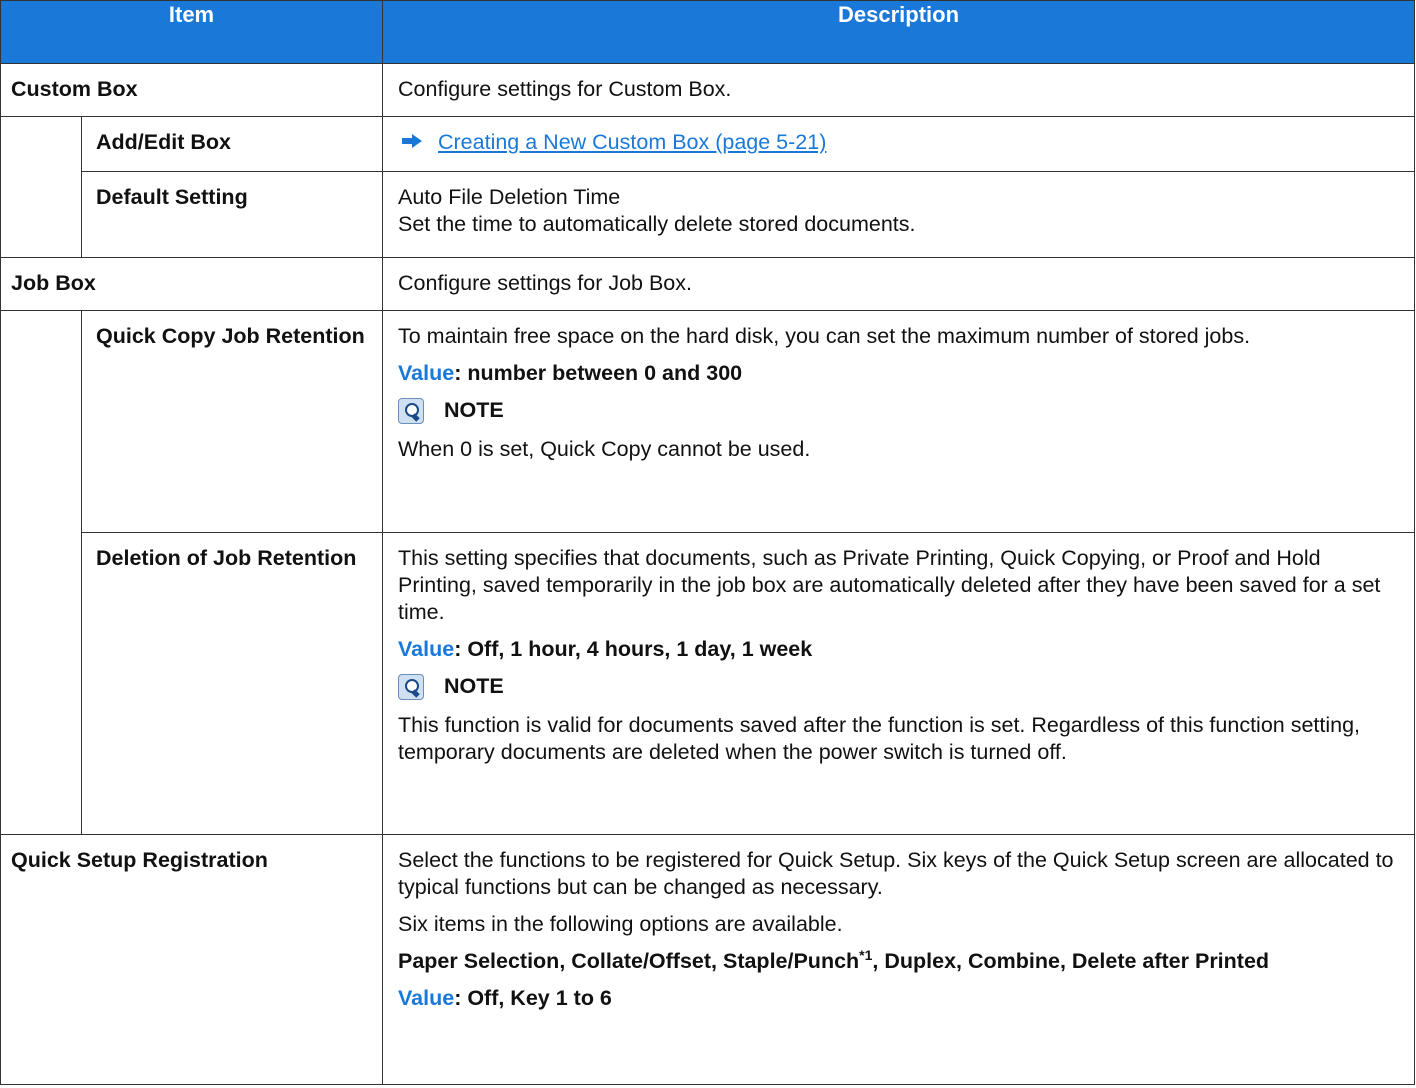 The width and height of the screenshot is (1416, 1088). Describe the element at coordinates (509, 197) in the screenshot. I see `default-setting-line1: Auto File Deletion Time` at that location.